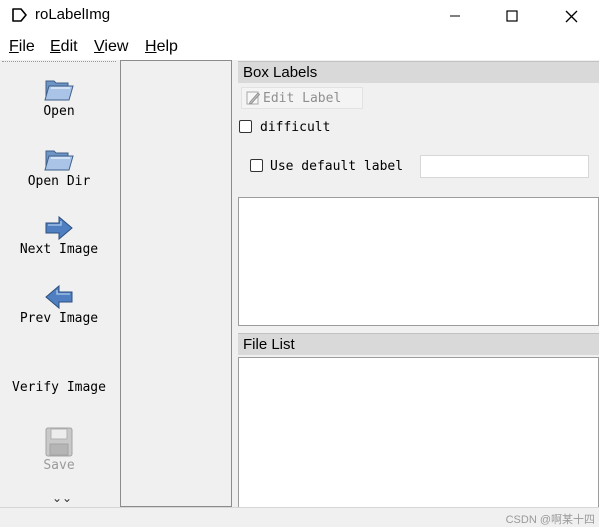 Image resolution: width=599 pixels, height=527 pixels. What do you see at coordinates (19, 15) in the screenshot?
I see `tag-outline-icon` at bounding box center [19, 15].